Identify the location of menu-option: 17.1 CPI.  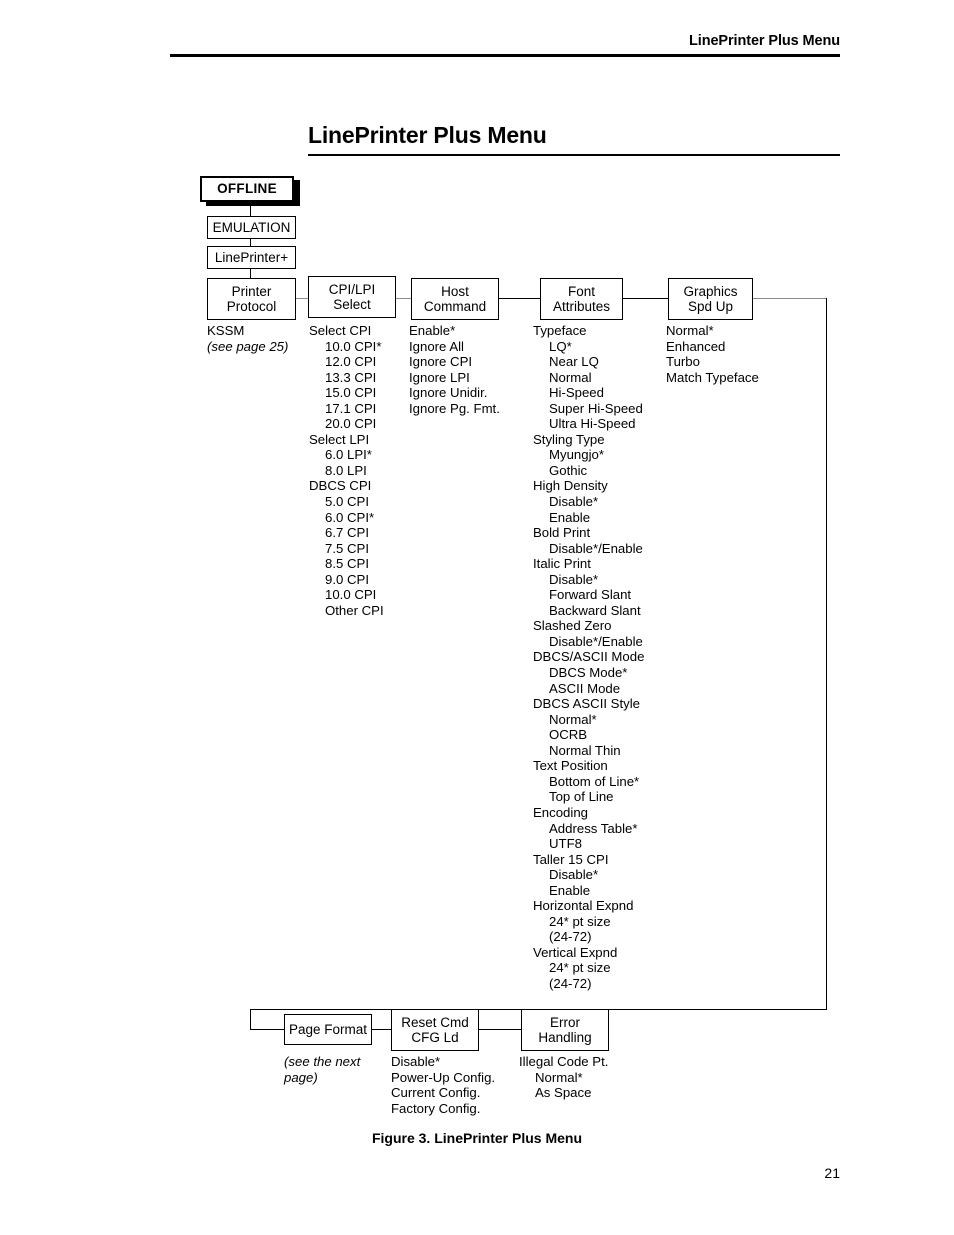
(346, 409).